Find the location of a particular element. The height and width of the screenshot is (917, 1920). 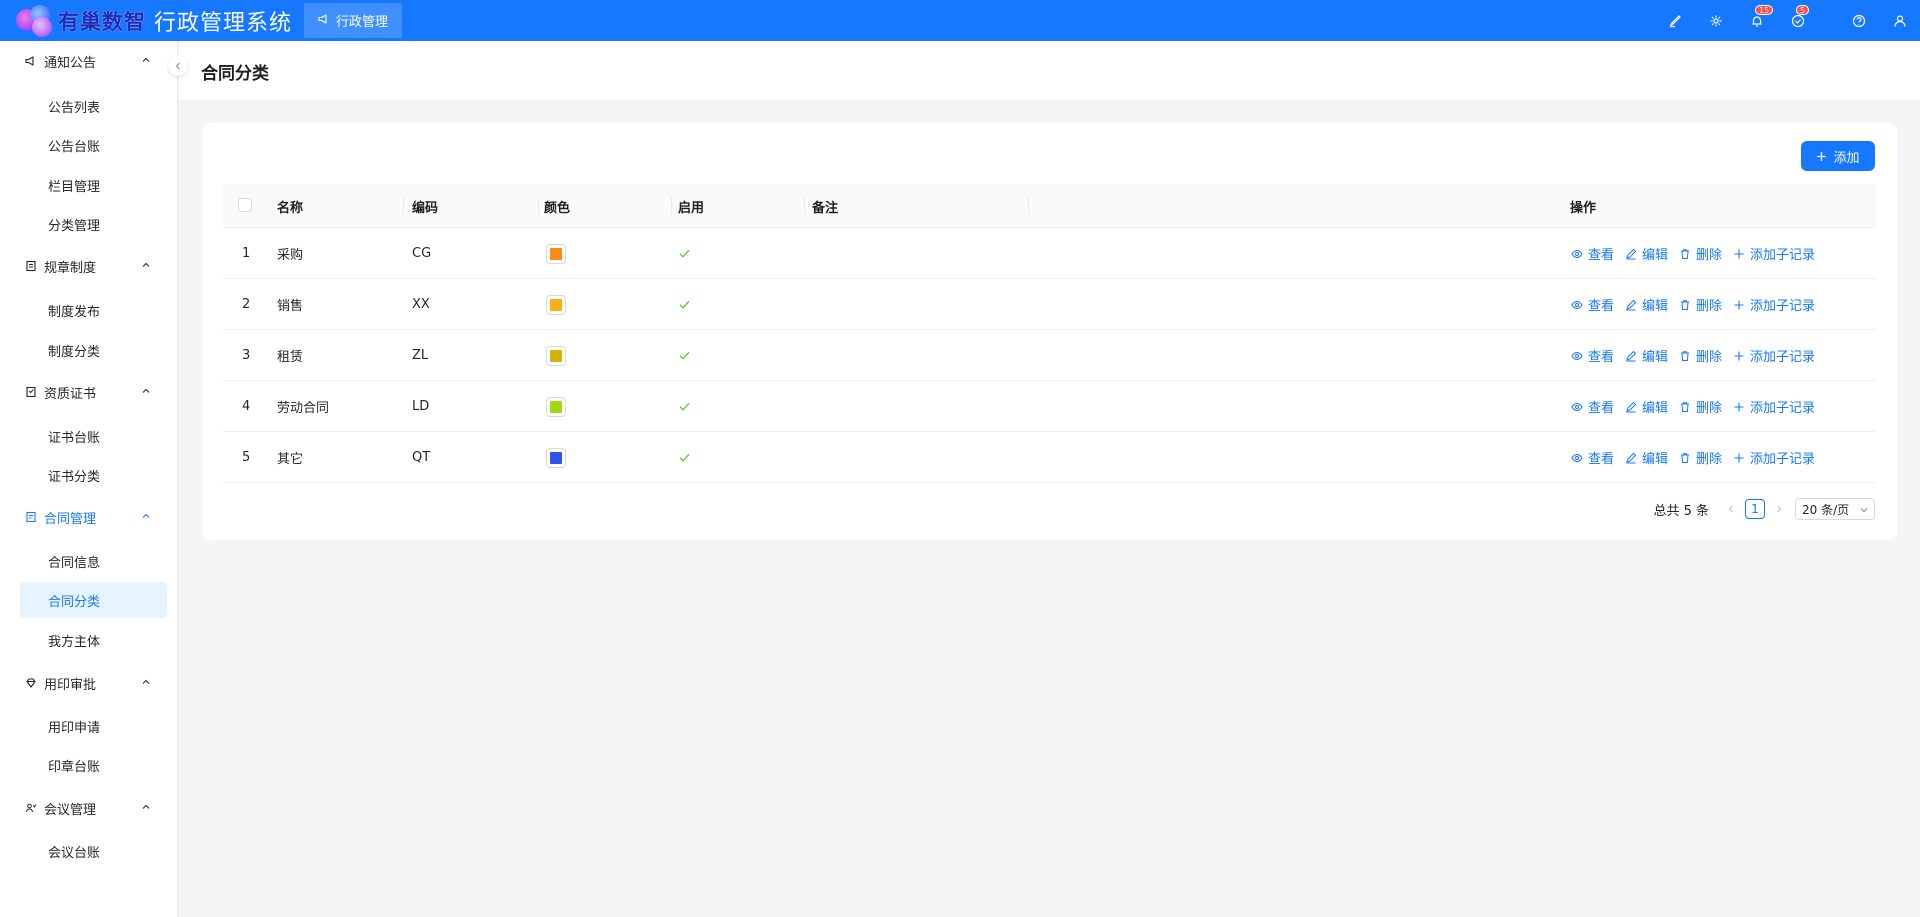

help-icon is located at coordinates (1859, 21).